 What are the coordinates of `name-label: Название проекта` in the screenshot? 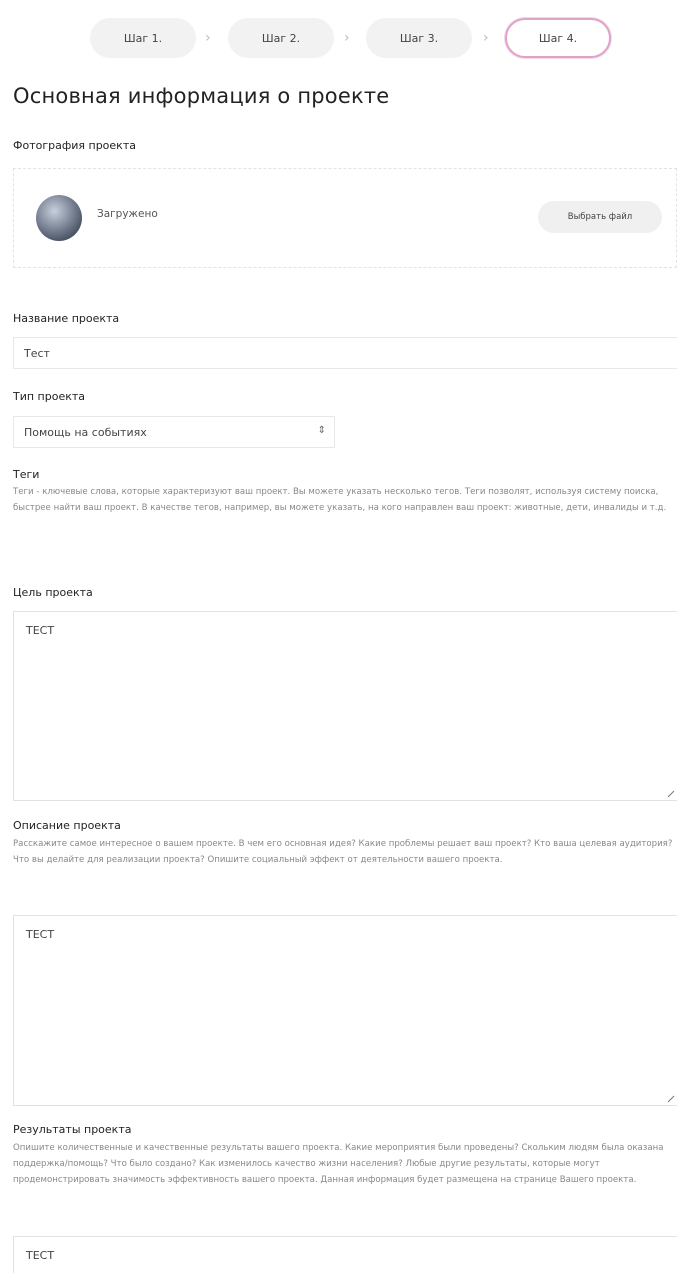 It's located at (66, 318).